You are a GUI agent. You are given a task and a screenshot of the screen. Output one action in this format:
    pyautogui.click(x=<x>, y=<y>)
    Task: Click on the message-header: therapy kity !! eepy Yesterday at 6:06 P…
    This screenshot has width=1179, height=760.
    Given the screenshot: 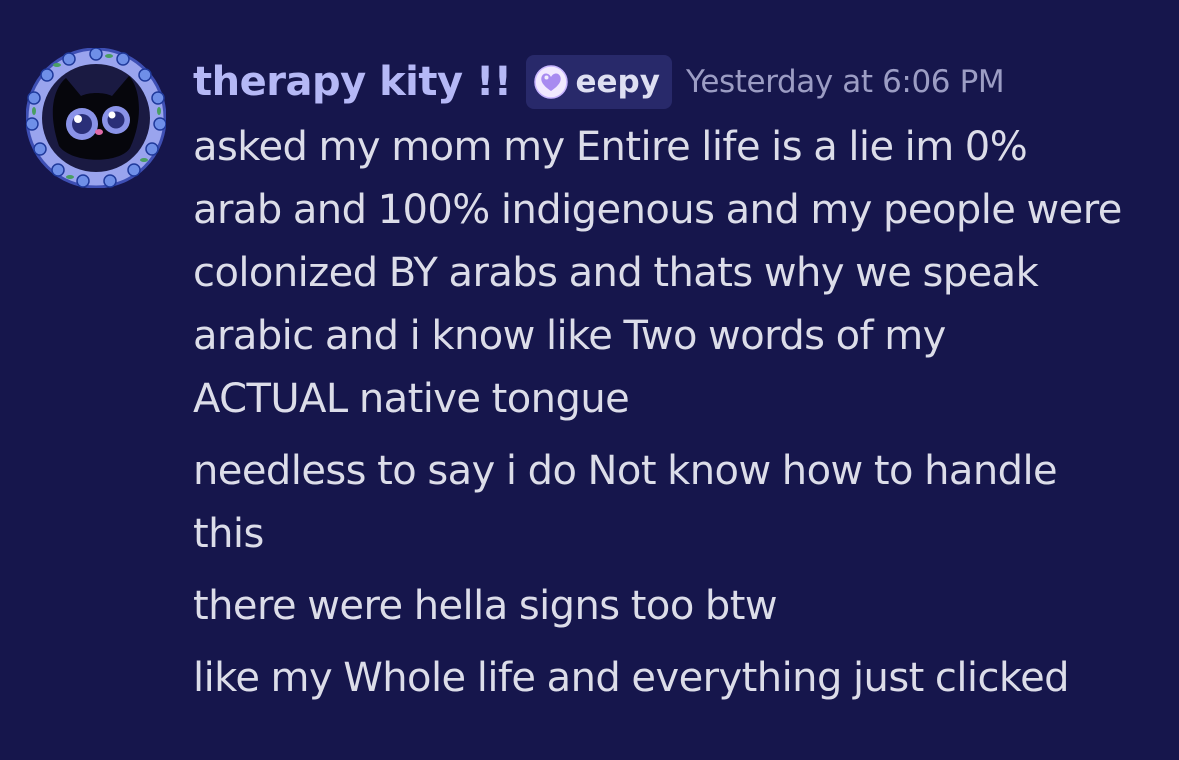 What is the action you would take?
    pyautogui.click(x=599, y=82)
    